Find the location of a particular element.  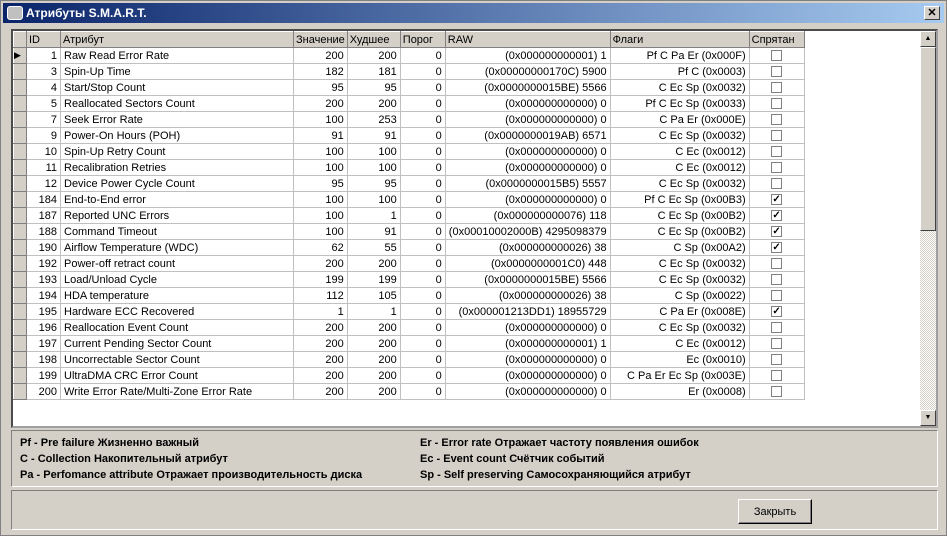

cell-attribute: Reallocated Sectors Count is located at coordinates (177, 103).